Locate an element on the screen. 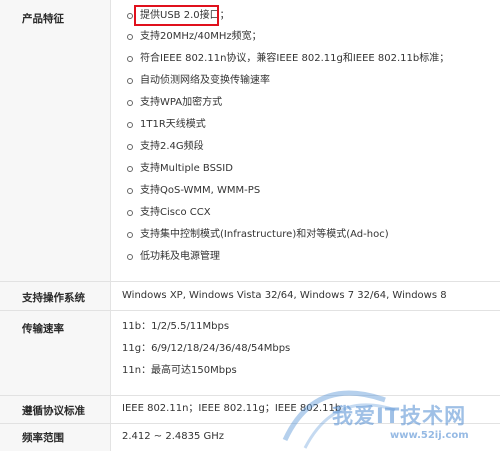 The image size is (500, 451). watermark-text: 我爱IT技术网 is located at coordinates (399, 416).